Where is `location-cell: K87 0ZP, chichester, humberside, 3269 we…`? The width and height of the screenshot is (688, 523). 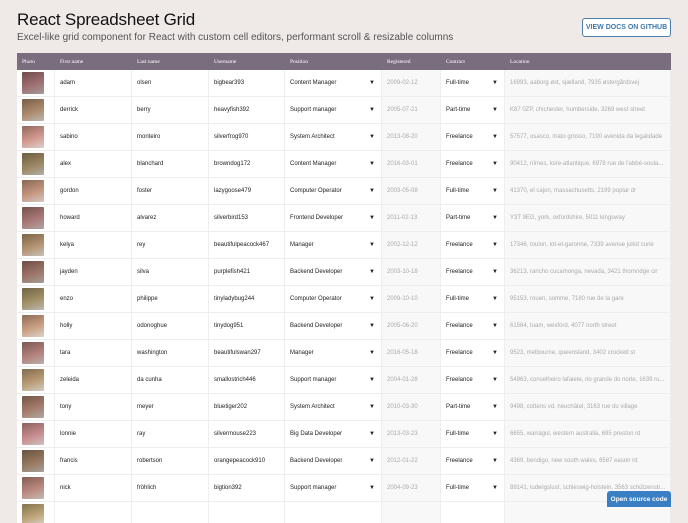
location-cell: K87 0ZP, chichester, humberside, 3269 we… is located at coordinates (588, 110).